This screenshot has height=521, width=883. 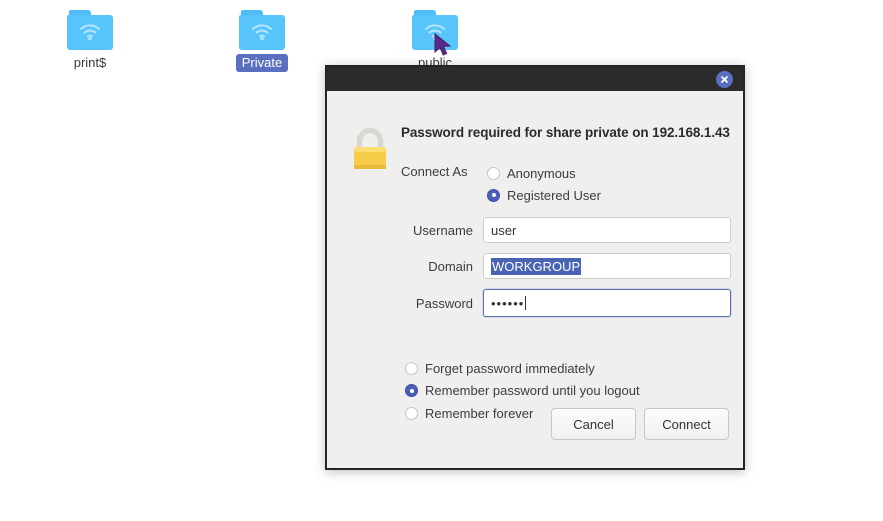 I want to click on connect-as-radio-stack: Anonymous Registered User, so click(x=544, y=184).